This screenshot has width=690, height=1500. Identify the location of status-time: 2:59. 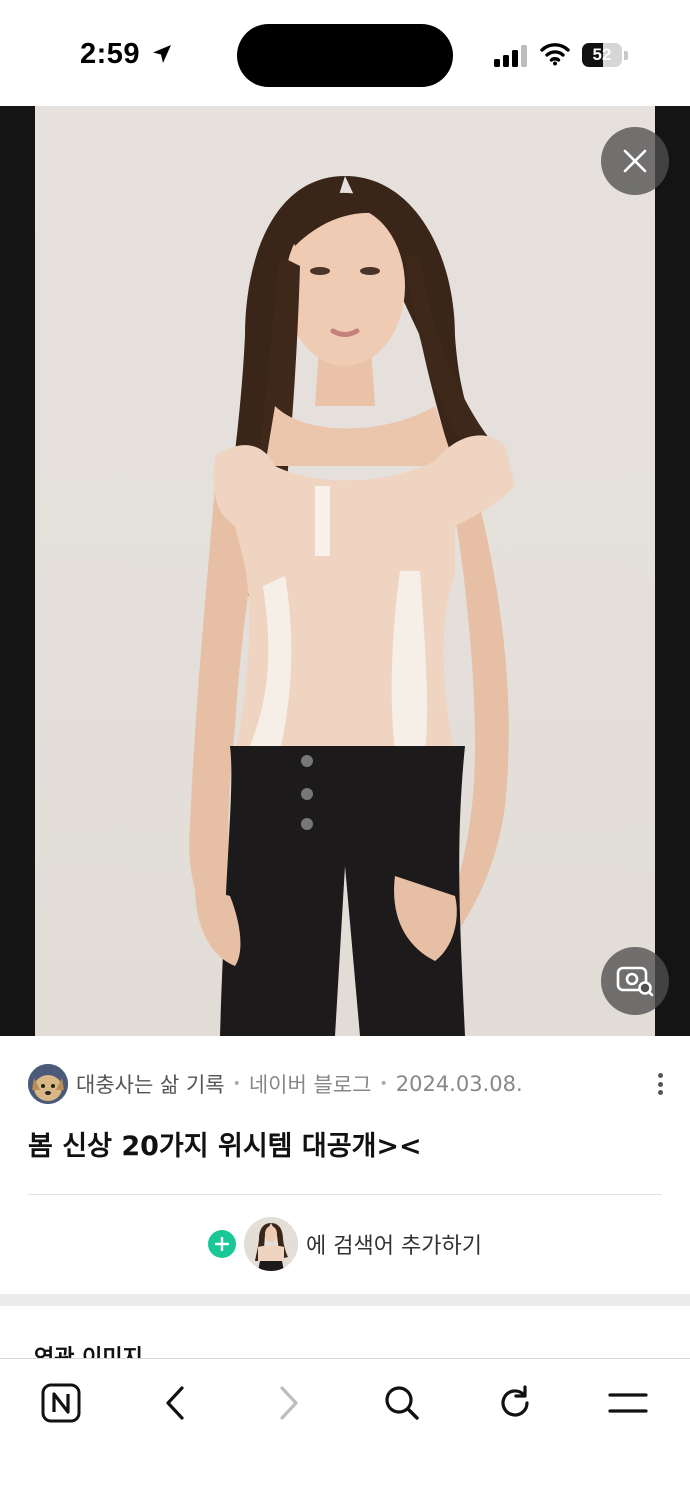
(110, 54).